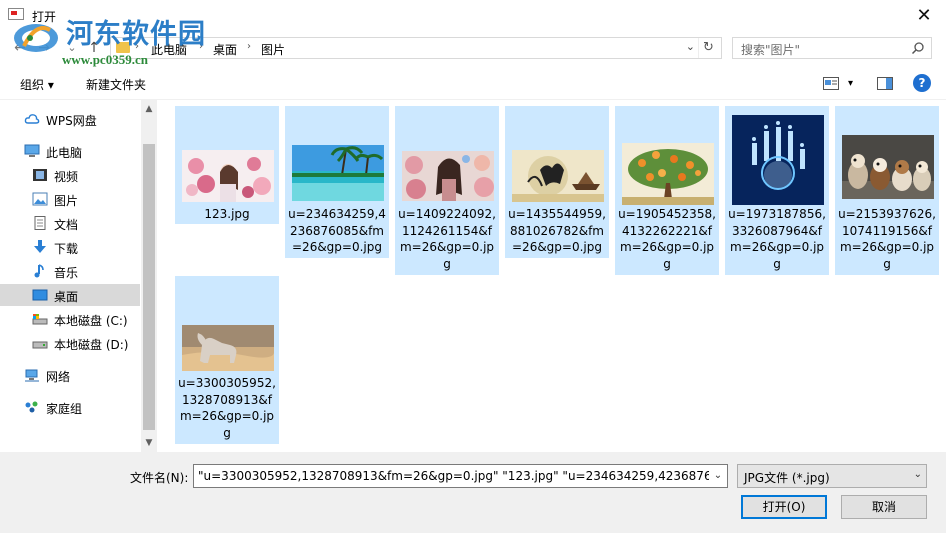 The width and height of the screenshot is (946, 533). Describe the element at coordinates (778, 160) in the screenshot. I see `thumbnail-digital-hand` at that location.